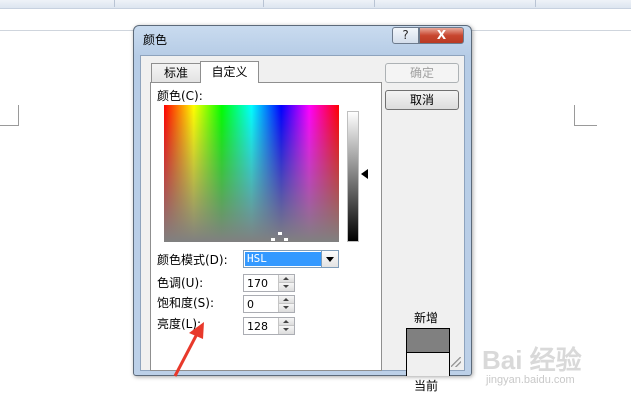 The height and width of the screenshot is (401, 631). Describe the element at coordinates (428, 340) in the screenshot. I see `new-color-swatch` at that location.